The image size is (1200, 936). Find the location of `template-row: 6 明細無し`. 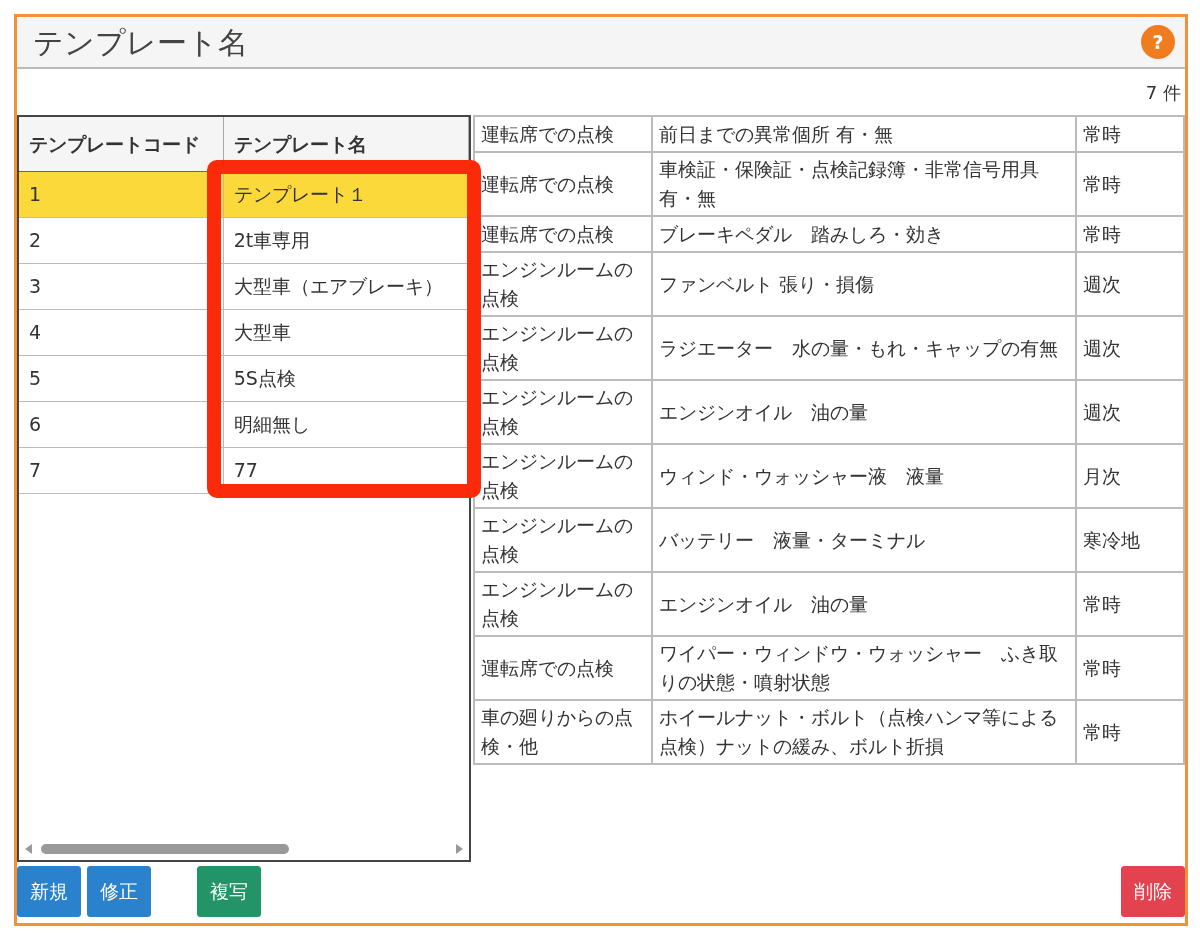

template-row: 6 明細無し is located at coordinates (244, 424).